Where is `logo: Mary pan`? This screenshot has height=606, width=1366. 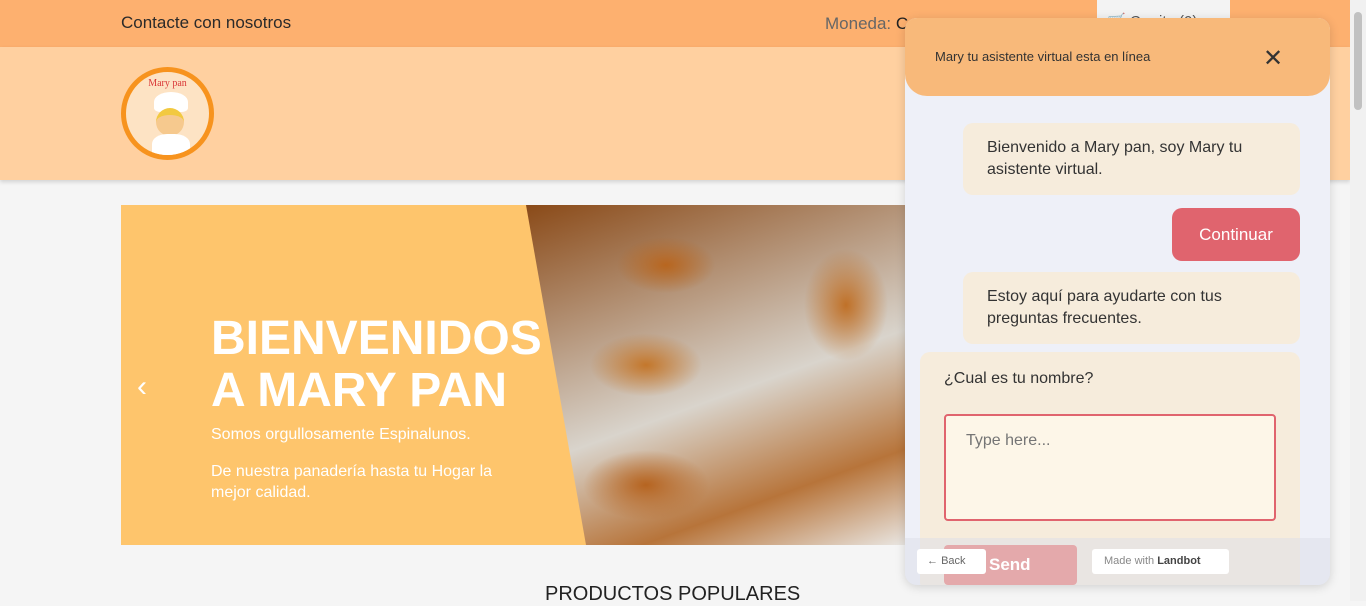
logo: Mary pan is located at coordinates (167, 113).